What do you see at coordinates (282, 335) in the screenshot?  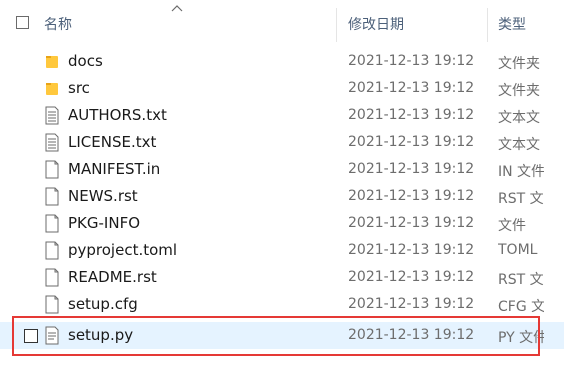 I see `file-row-selected: setup.py 2021-12-13 19:12 PY 文件` at bounding box center [282, 335].